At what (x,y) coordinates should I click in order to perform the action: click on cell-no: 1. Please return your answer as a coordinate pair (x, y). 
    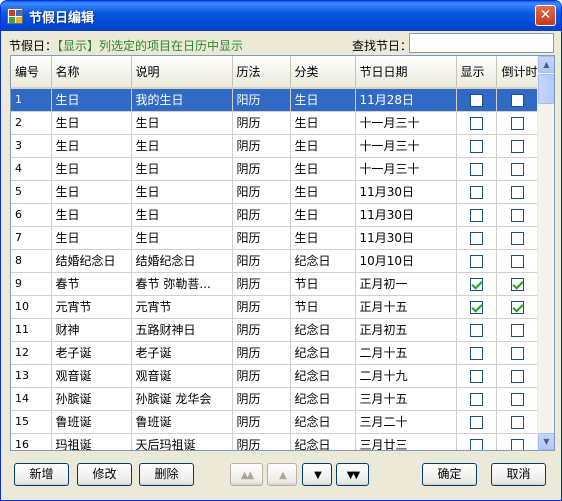
    Looking at the image, I should click on (31, 100).